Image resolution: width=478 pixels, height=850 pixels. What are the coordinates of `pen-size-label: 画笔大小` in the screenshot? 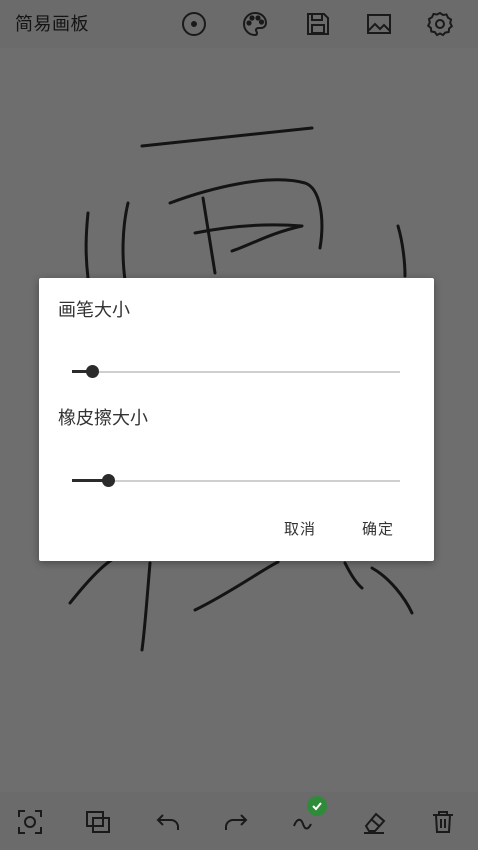 It's located at (94, 310).